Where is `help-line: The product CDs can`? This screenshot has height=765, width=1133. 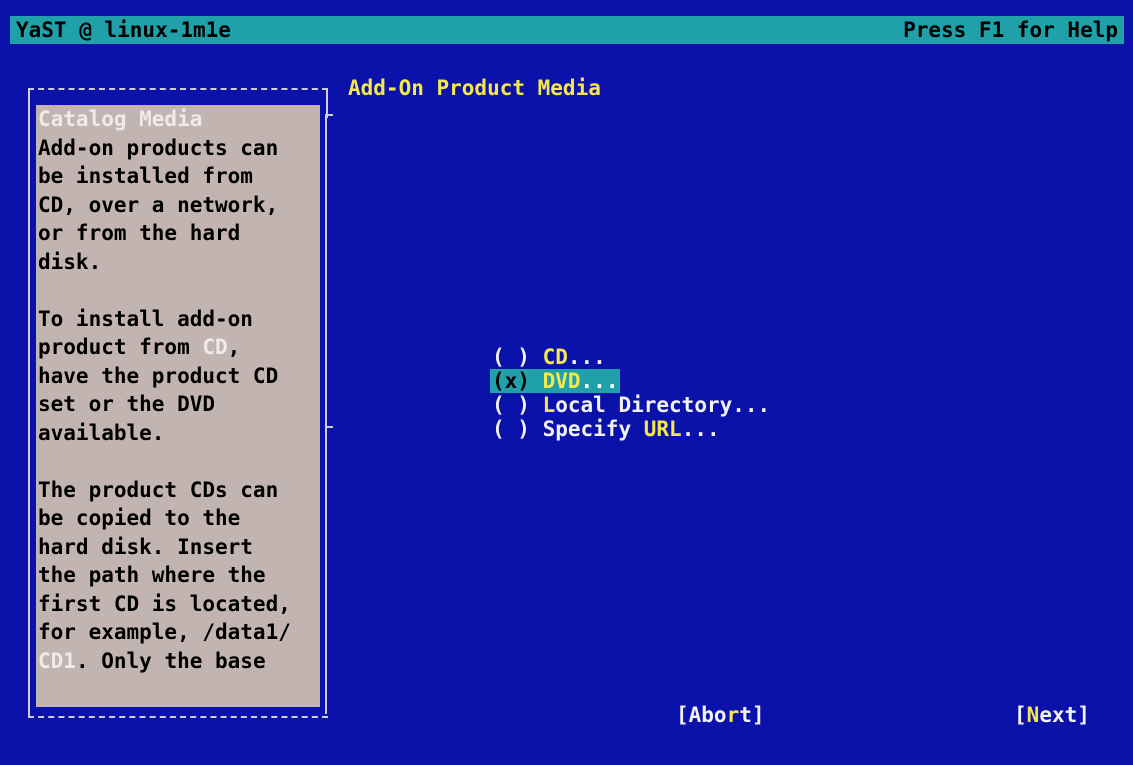
help-line: The product CDs can is located at coordinates (158, 489).